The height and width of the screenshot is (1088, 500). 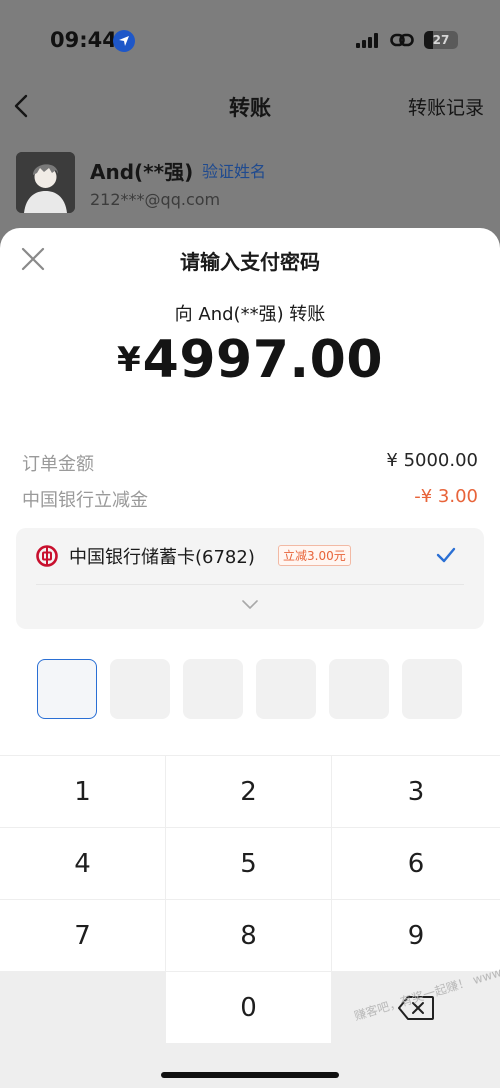 What do you see at coordinates (250, 1075) in the screenshot?
I see `home-indicator` at bounding box center [250, 1075].